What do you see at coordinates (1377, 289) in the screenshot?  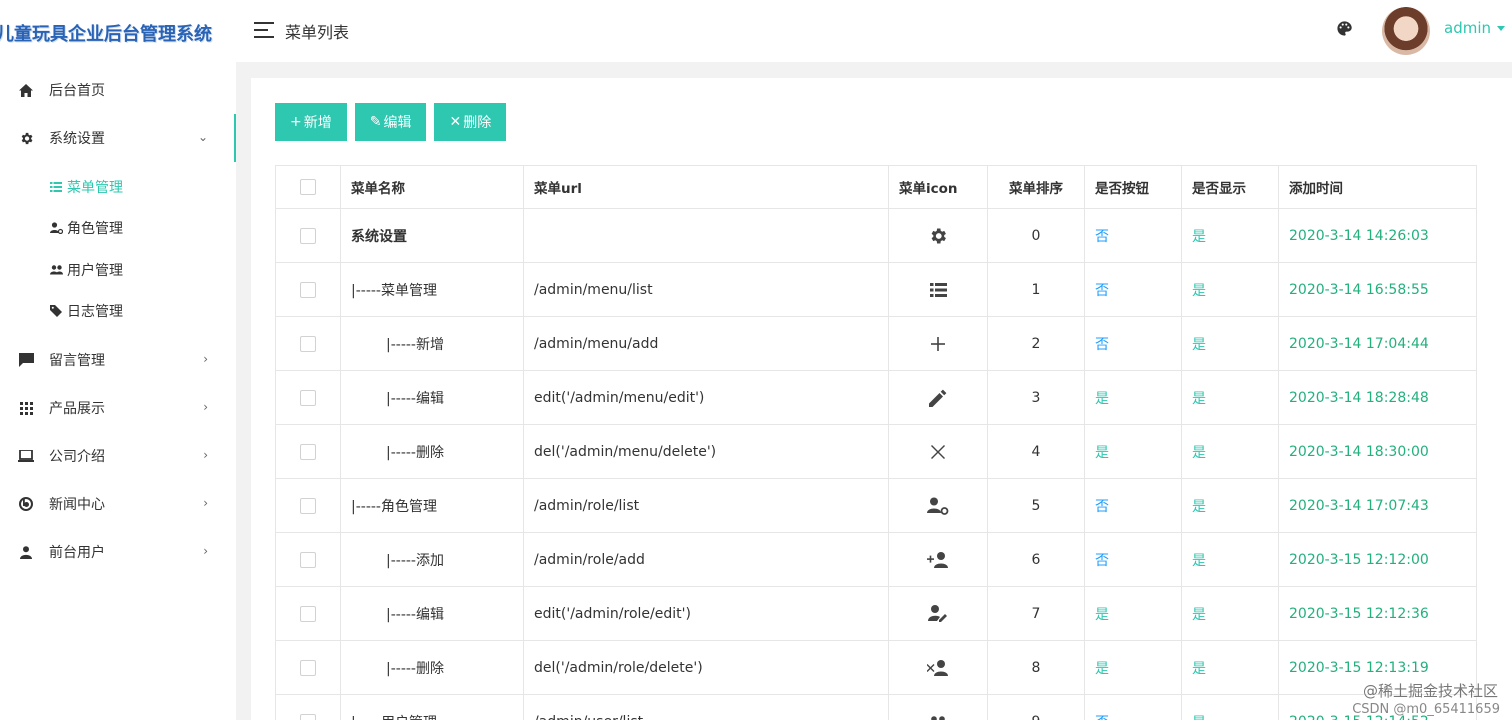 I see `created-time: 2020-3-14 16:58:55` at bounding box center [1377, 289].